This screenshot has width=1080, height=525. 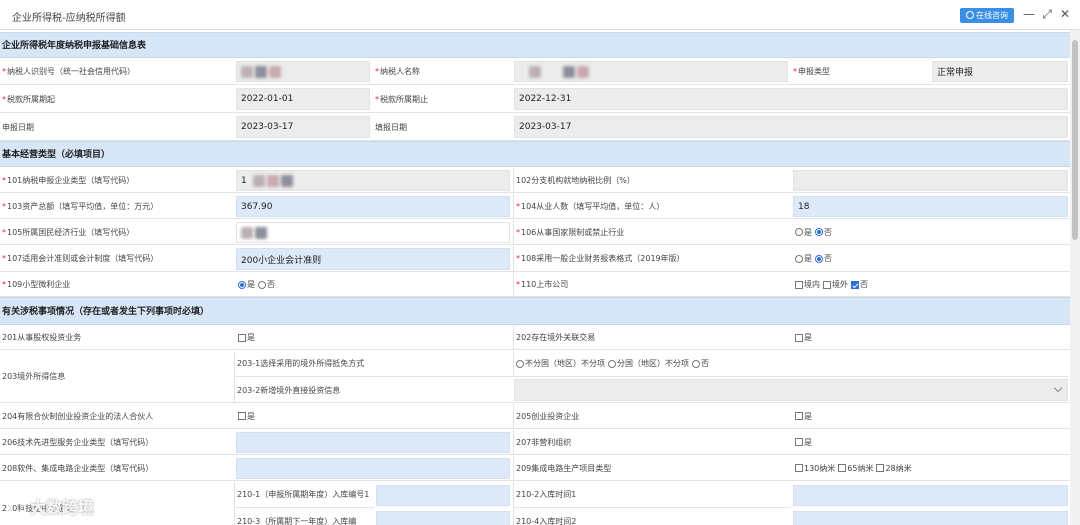 What do you see at coordinates (373, 442) in the screenshot?
I see `f206-field` at bounding box center [373, 442].